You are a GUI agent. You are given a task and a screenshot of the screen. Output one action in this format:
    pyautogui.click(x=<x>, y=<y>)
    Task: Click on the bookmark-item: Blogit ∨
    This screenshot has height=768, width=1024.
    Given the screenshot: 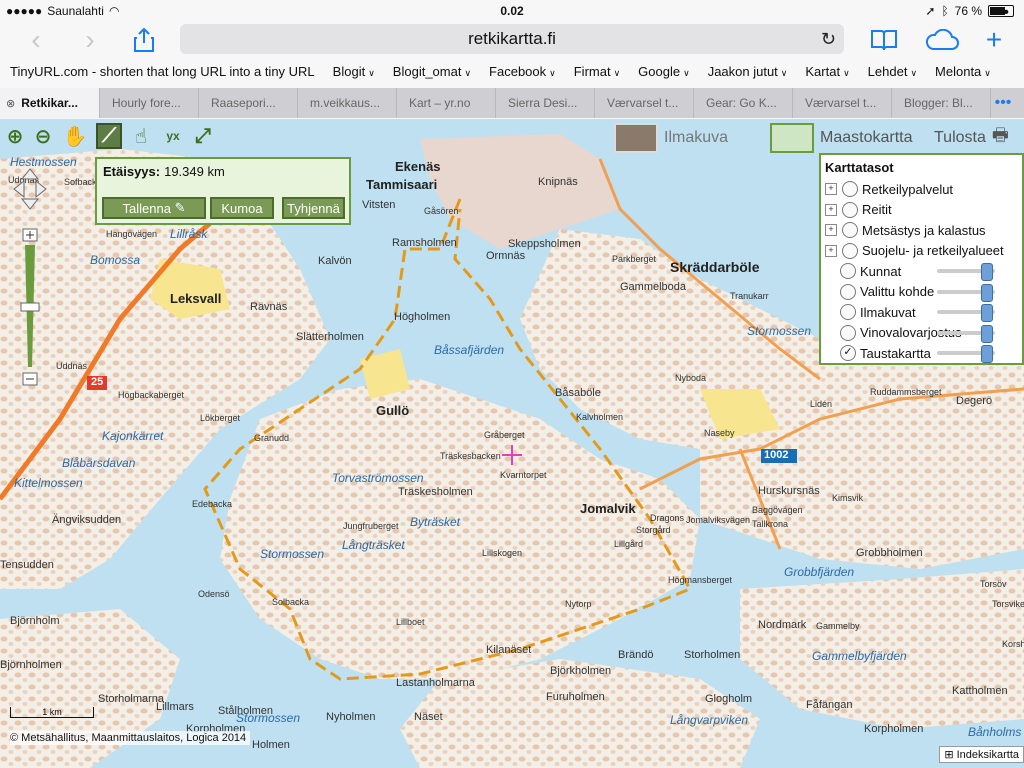 What is the action you would take?
    pyautogui.click(x=353, y=71)
    